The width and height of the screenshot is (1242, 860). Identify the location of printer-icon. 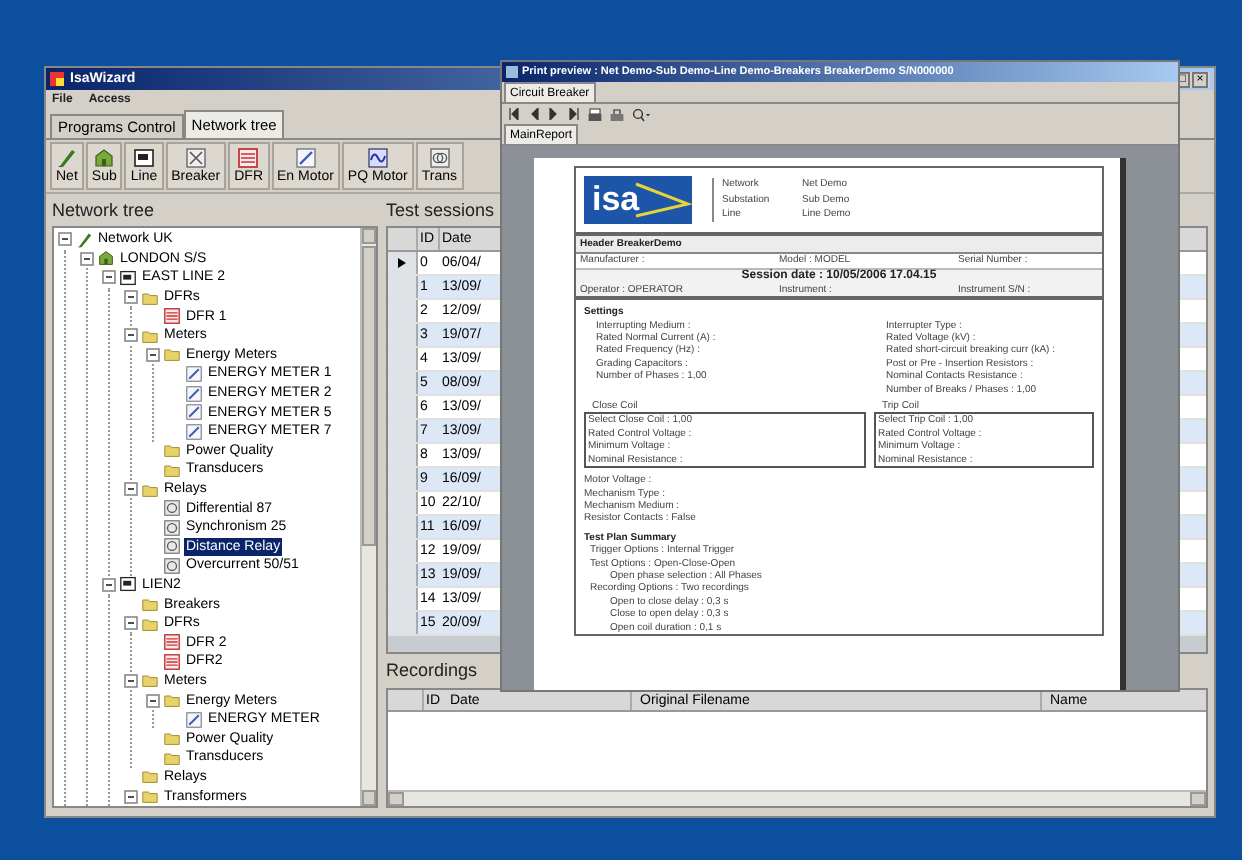
(617, 114).